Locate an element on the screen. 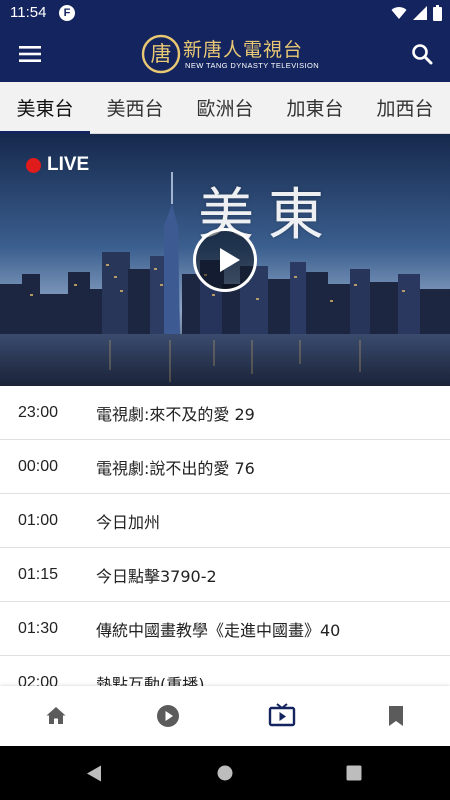  schedule-title: 電視劇:來不及的愛 29 is located at coordinates (175, 414).